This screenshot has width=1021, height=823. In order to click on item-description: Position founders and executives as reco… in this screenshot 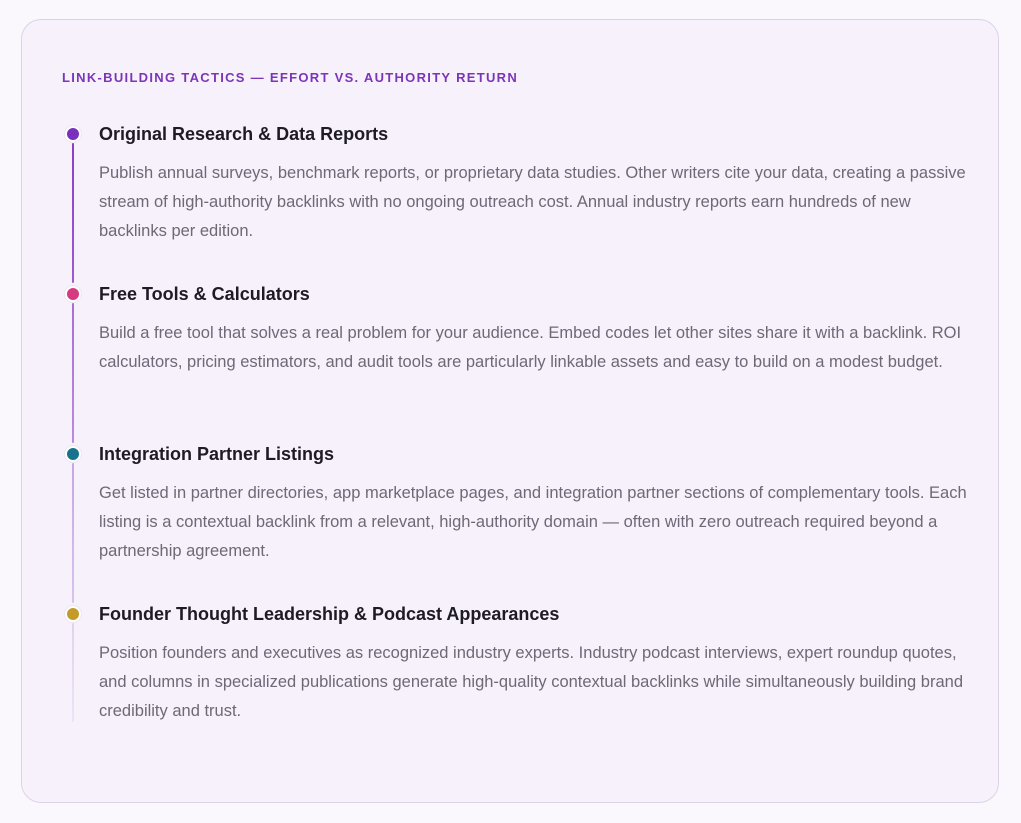, I will do `click(531, 682)`.